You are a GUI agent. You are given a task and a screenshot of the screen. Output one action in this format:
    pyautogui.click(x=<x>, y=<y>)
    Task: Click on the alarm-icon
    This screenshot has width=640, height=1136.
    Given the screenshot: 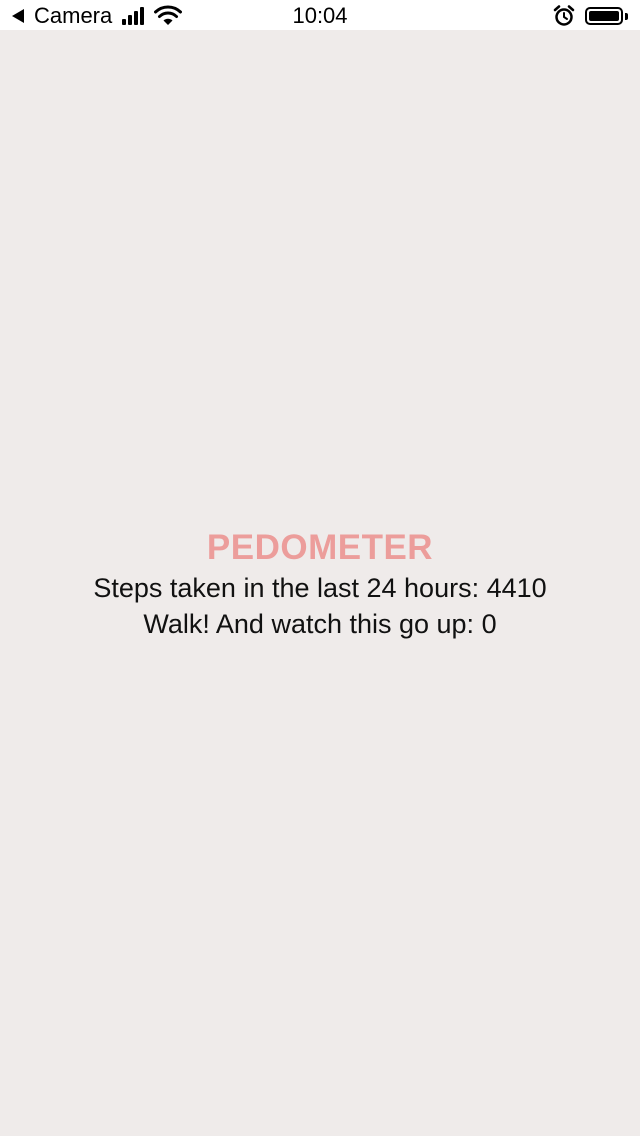 What is the action you would take?
    pyautogui.click(x=564, y=15)
    